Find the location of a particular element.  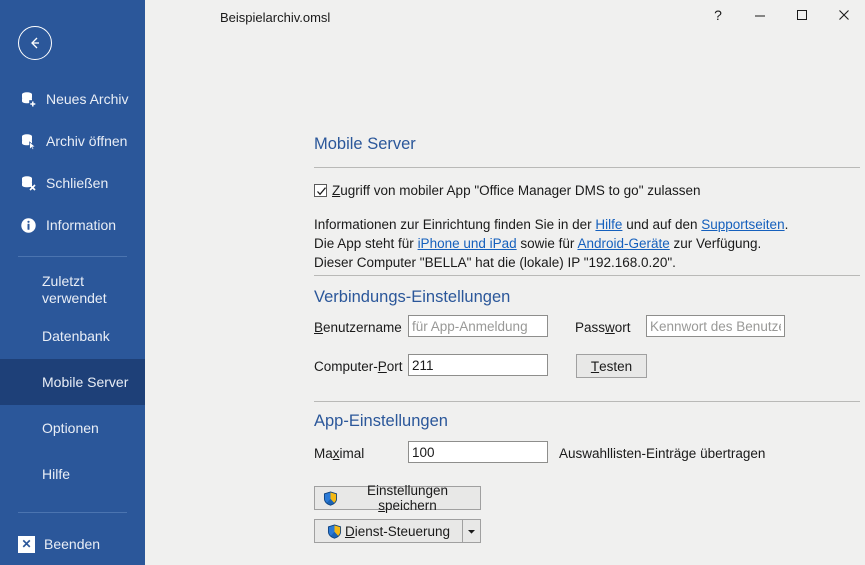

sidebar-item-label: Optionen is located at coordinates (70, 428).